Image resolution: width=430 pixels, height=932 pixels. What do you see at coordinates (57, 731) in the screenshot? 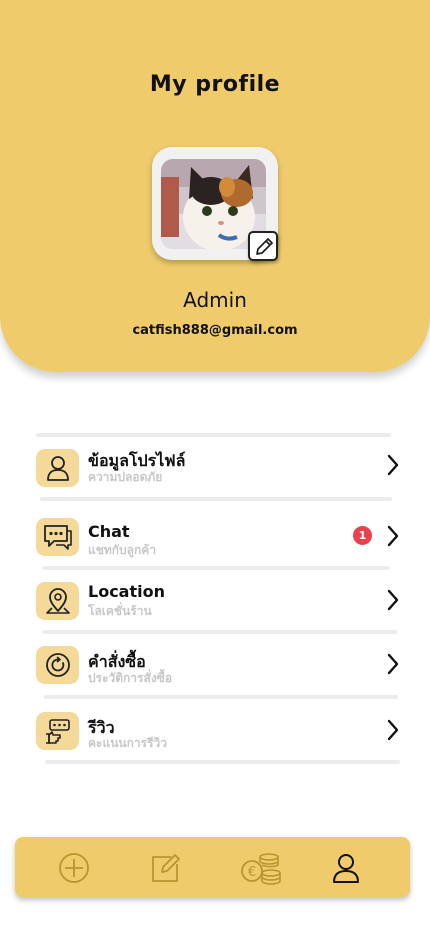
I see `review-icon` at bounding box center [57, 731].